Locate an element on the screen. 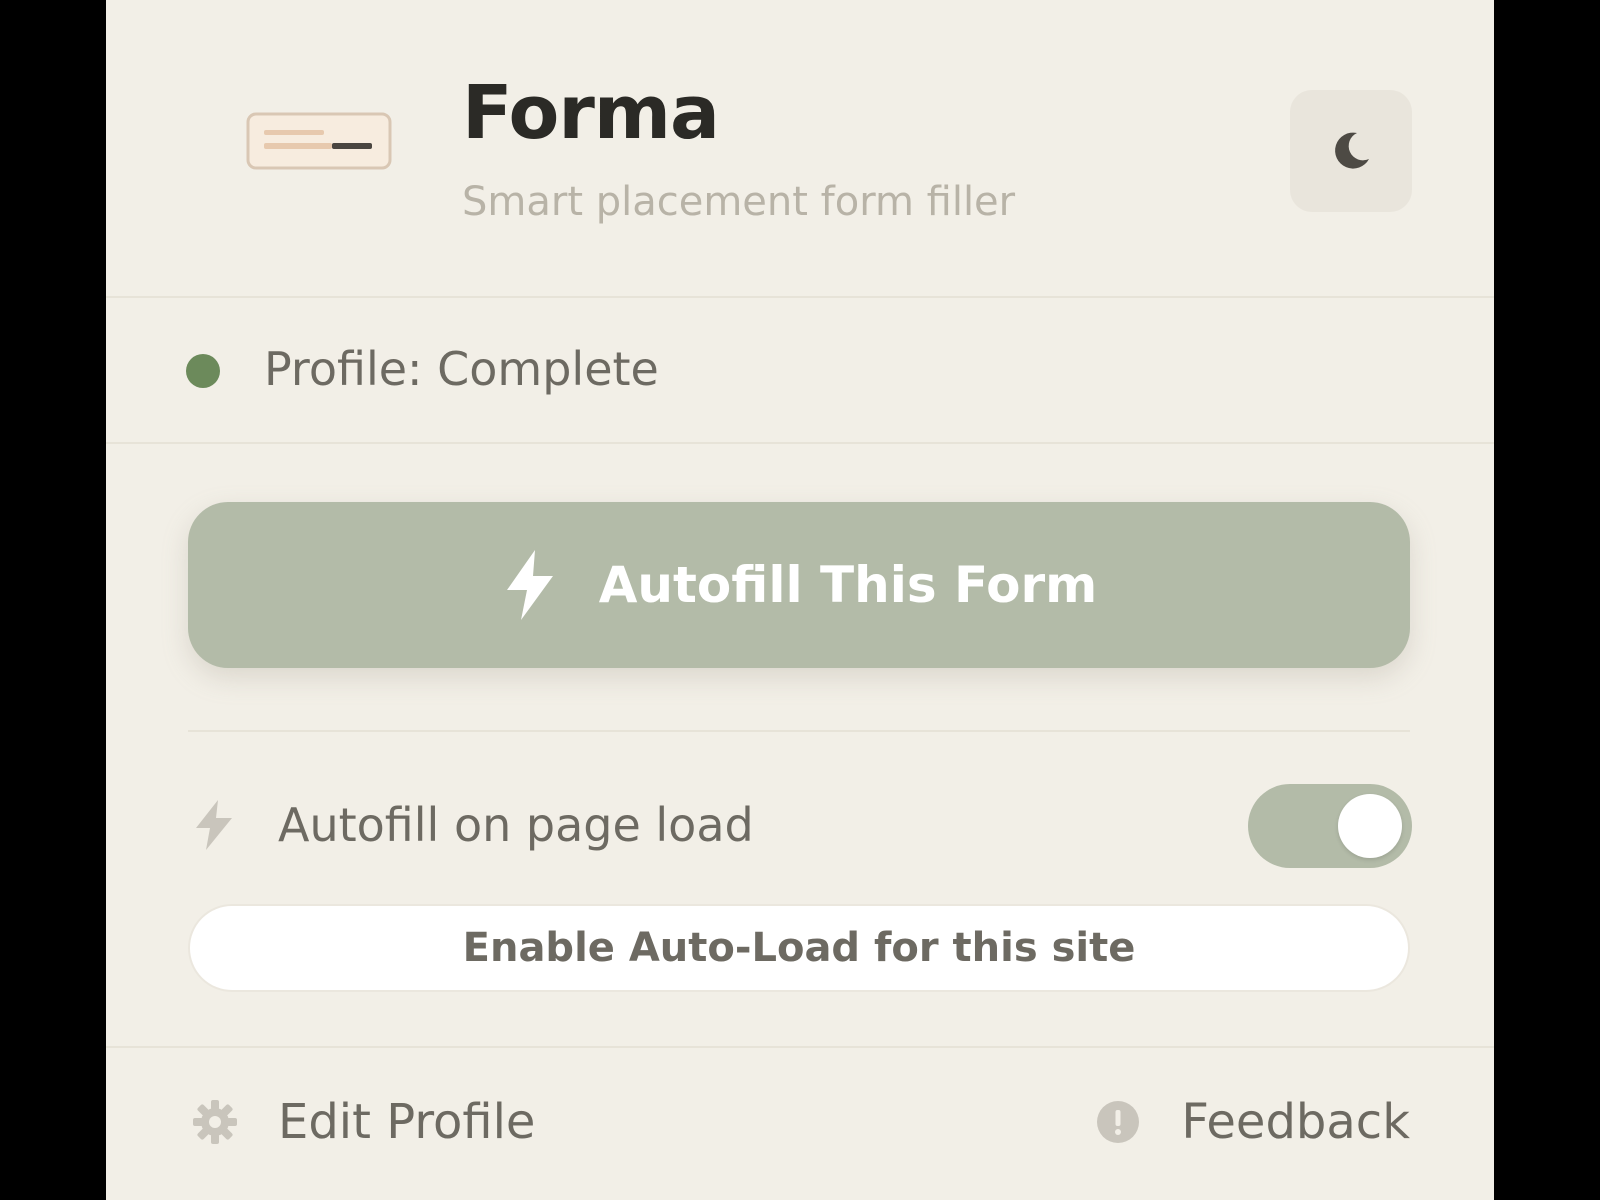 The height and width of the screenshot is (1200, 1600). status-indicator is located at coordinates (203, 371).